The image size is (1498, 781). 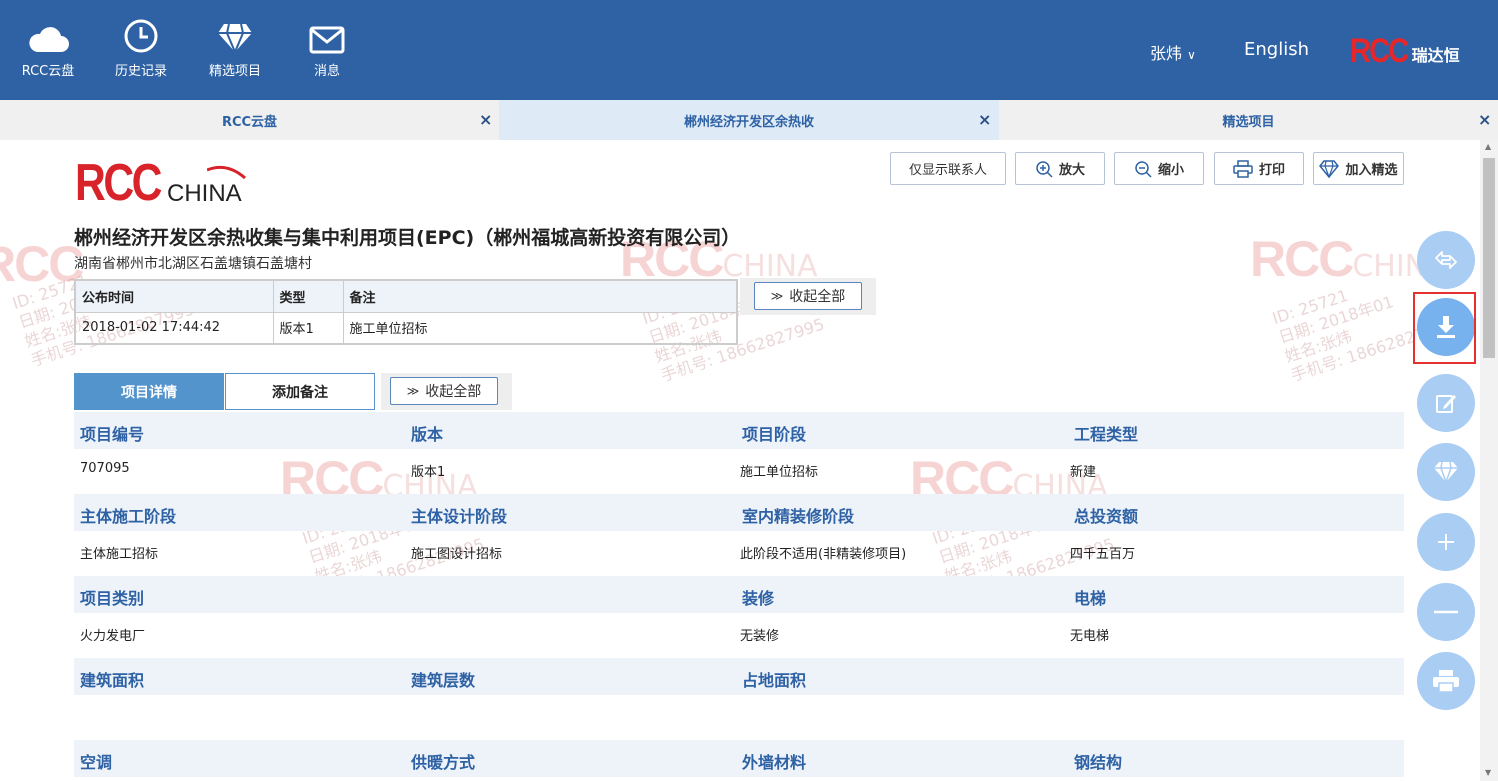 I want to click on field-value: 无电梯, so click(x=1090, y=636).